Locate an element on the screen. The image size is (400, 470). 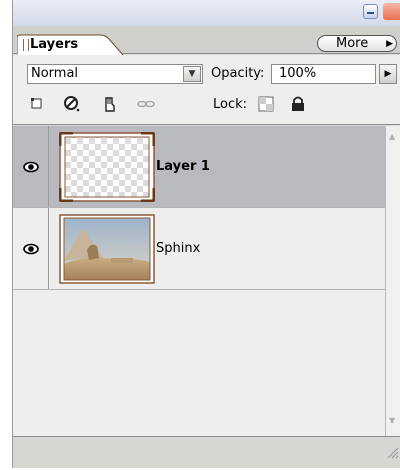
sphinx-thumbnail is located at coordinates (107, 249).